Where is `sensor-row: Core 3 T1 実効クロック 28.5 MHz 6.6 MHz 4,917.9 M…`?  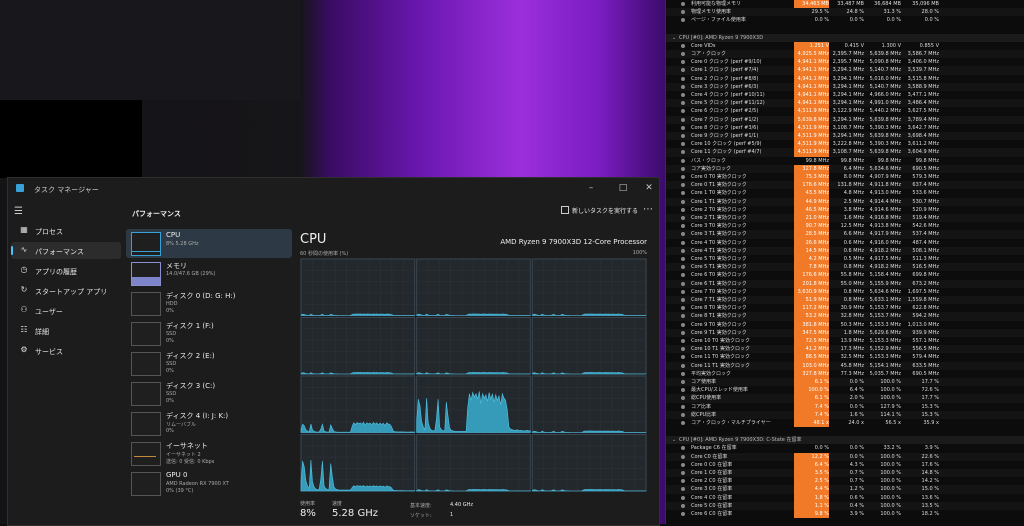
sensor-row: Core 3 T1 実効クロック 28.5 MHz 6.6 MHz 4,917.9 M… is located at coordinates (845, 234).